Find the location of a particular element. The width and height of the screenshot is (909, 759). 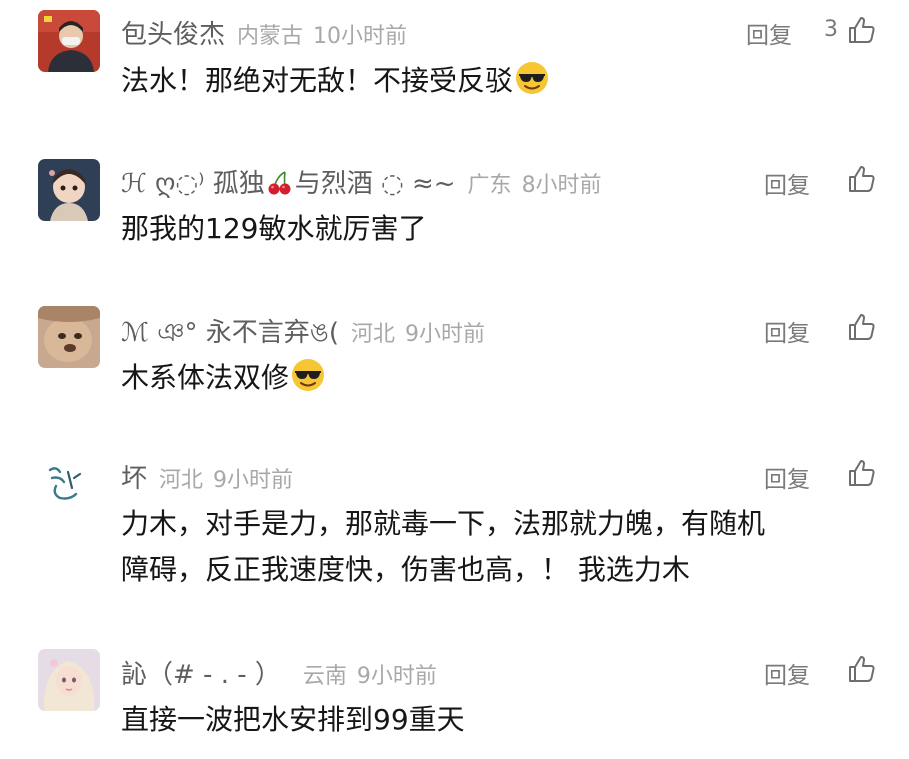

username: ℋ ღ◌⁾ 孤独 与烈酒 ◌ ≈~ is located at coordinates (288, 181).